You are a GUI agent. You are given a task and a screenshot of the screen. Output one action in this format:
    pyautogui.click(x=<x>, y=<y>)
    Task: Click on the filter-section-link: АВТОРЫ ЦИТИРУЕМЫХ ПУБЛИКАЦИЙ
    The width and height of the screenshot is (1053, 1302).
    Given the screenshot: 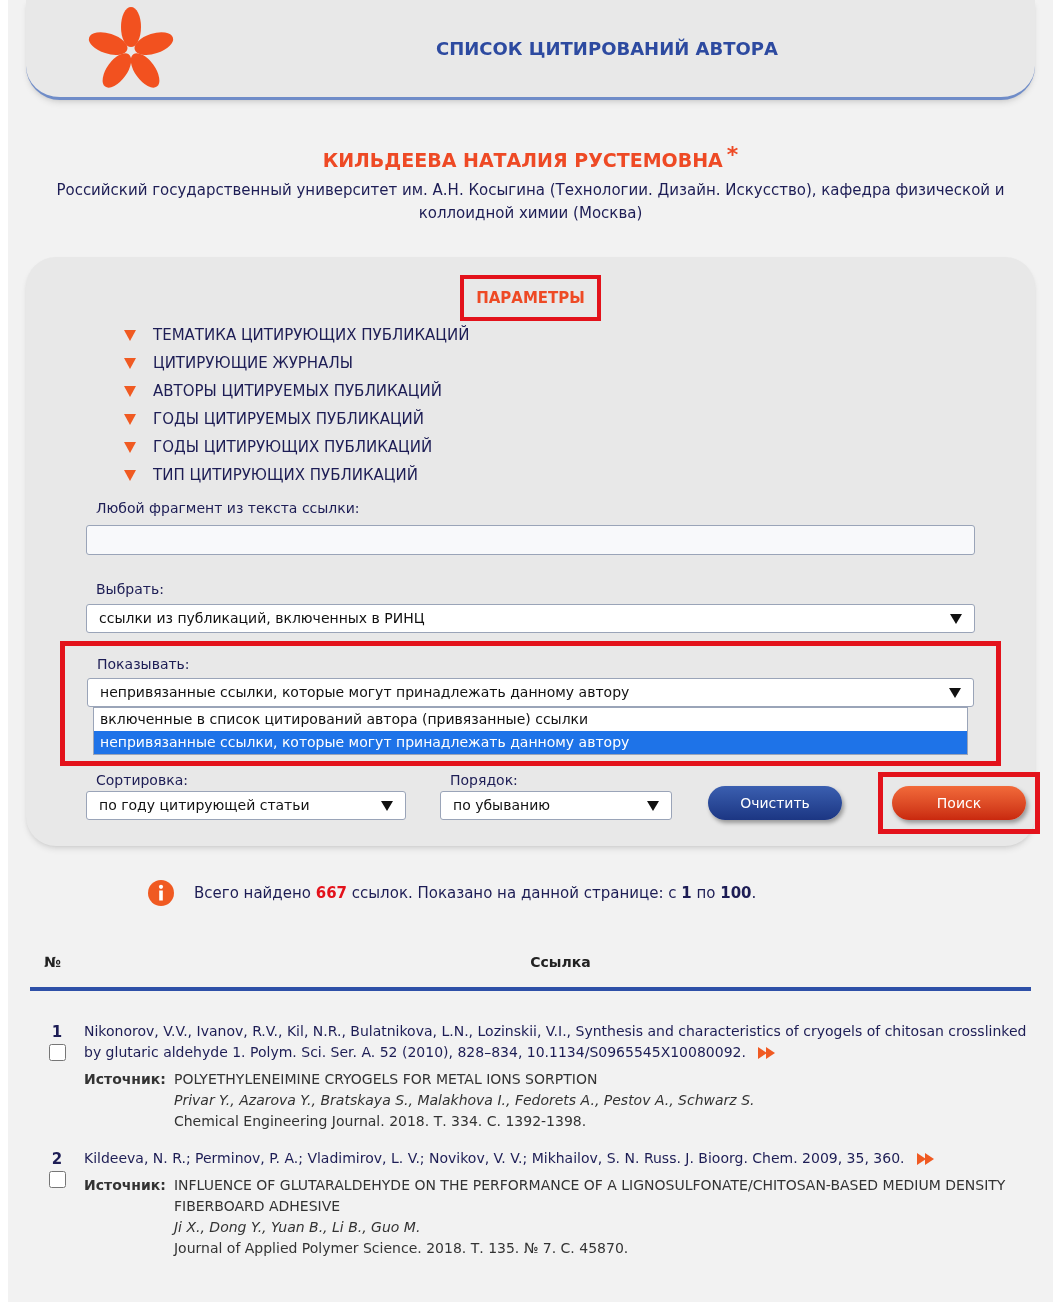 What is the action you would take?
    pyautogui.click(x=297, y=391)
    